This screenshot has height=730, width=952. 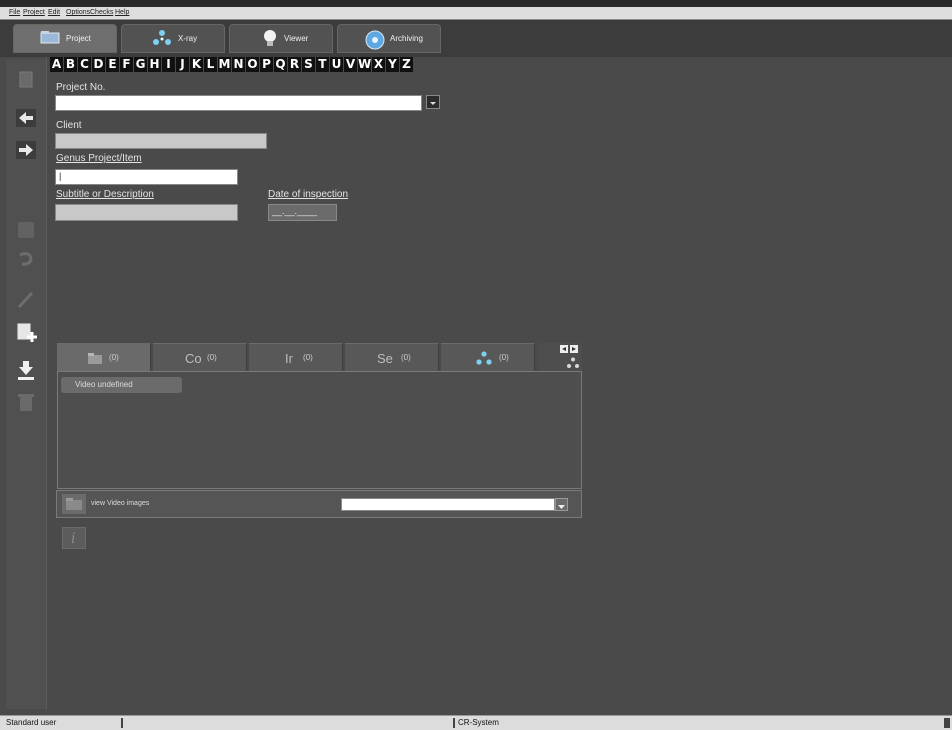 I want to click on menu-bar: File Project Edit Options Checks Help, so click(x=476, y=13).